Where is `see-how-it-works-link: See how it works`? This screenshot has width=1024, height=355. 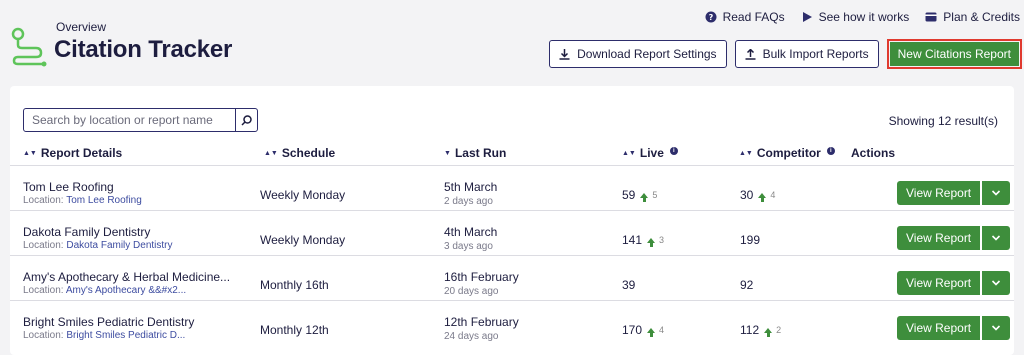 see-how-it-works-link: See how it works is located at coordinates (855, 17).